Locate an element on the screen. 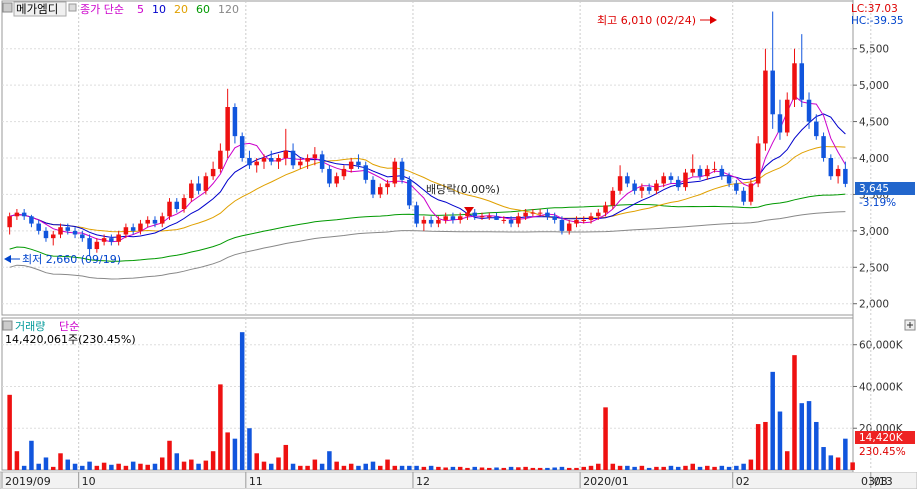  panel-menu-icon is located at coordinates (7, 7).